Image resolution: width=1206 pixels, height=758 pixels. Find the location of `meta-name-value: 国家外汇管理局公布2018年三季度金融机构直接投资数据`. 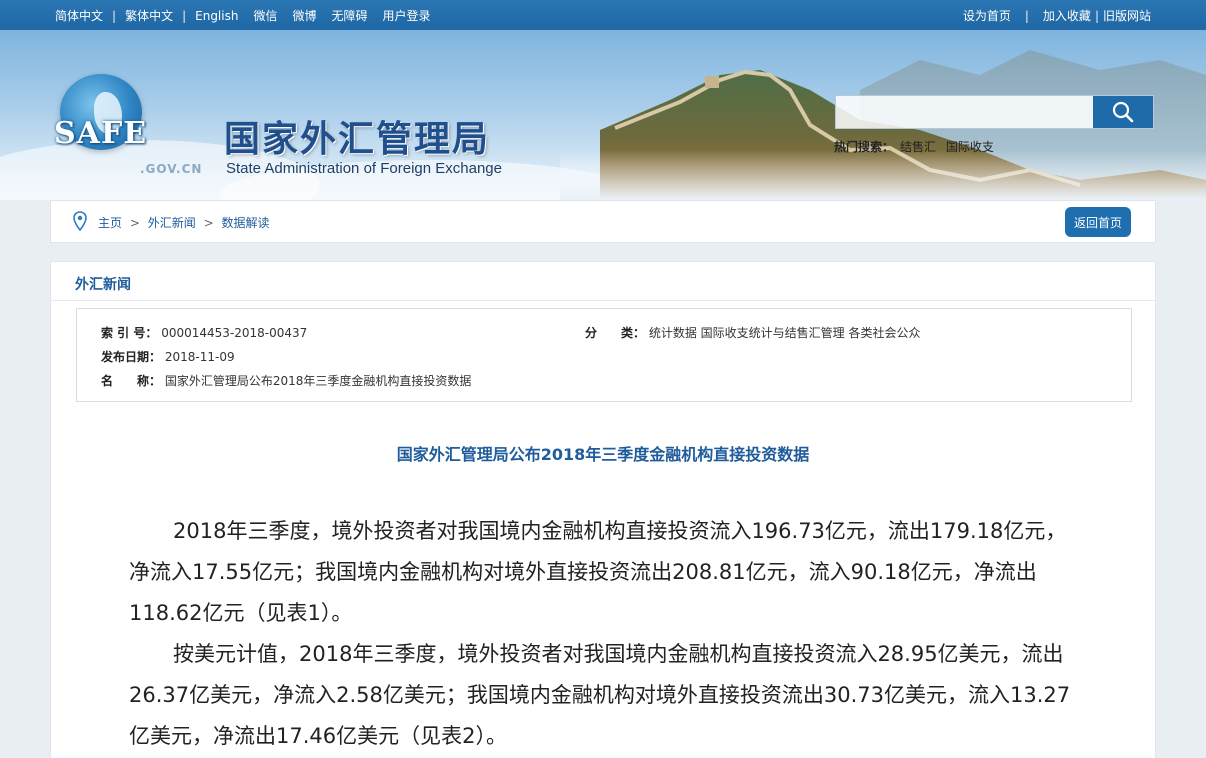

meta-name-value: 国家外汇管理局公布2018年三季度金融机构直接投资数据 is located at coordinates (318, 381).